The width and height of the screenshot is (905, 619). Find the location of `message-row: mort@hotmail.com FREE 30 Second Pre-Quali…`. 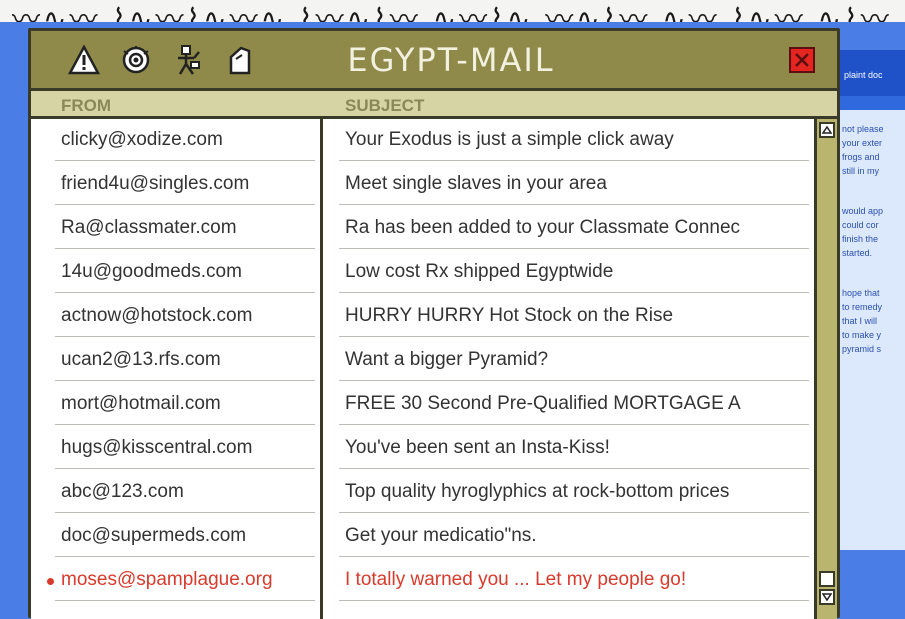

message-row: mort@hotmail.com FREE 30 Second Pre-Quali… is located at coordinates (422, 405).